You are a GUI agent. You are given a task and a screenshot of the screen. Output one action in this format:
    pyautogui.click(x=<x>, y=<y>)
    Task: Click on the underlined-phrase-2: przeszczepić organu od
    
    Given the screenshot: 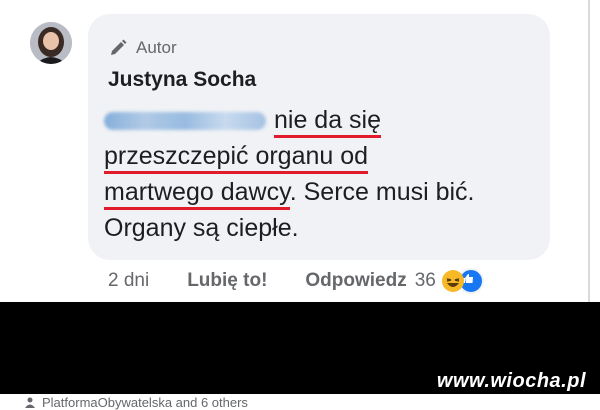 What is the action you would take?
    pyautogui.click(x=236, y=158)
    